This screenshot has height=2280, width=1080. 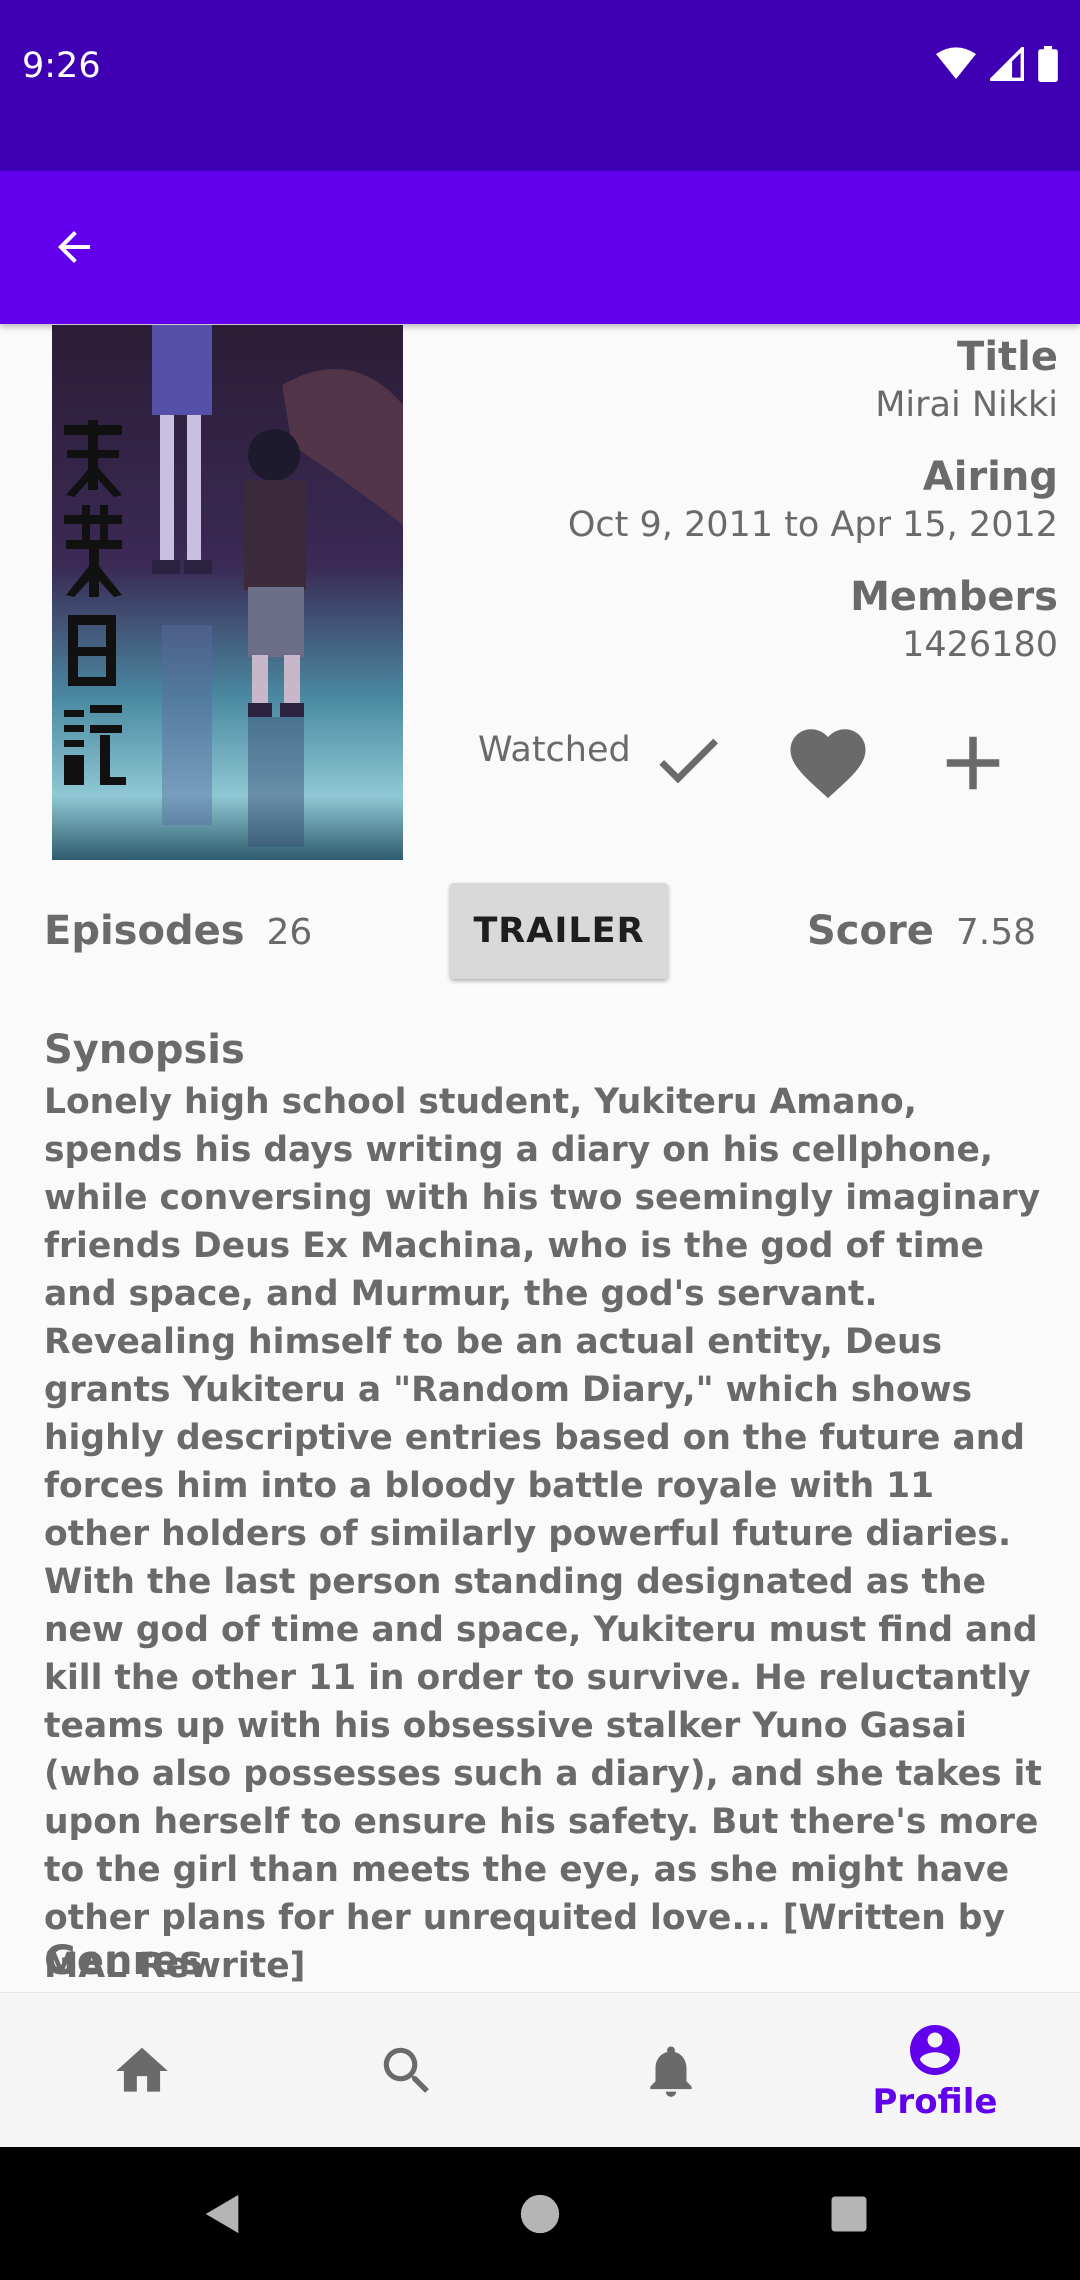 I want to click on system-navigation-bar, so click(x=540, y=2213).